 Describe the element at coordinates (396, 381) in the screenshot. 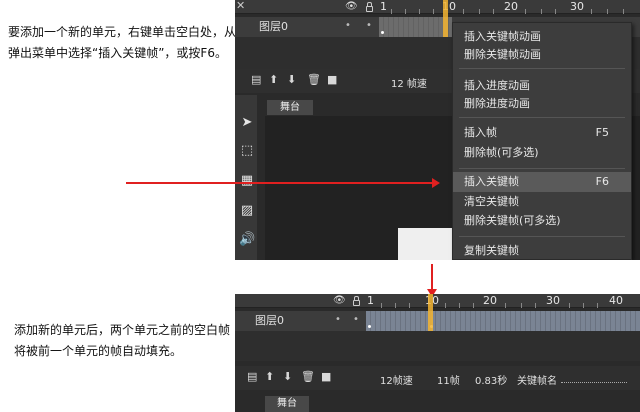

I see `fps-display: 12帧速` at that location.